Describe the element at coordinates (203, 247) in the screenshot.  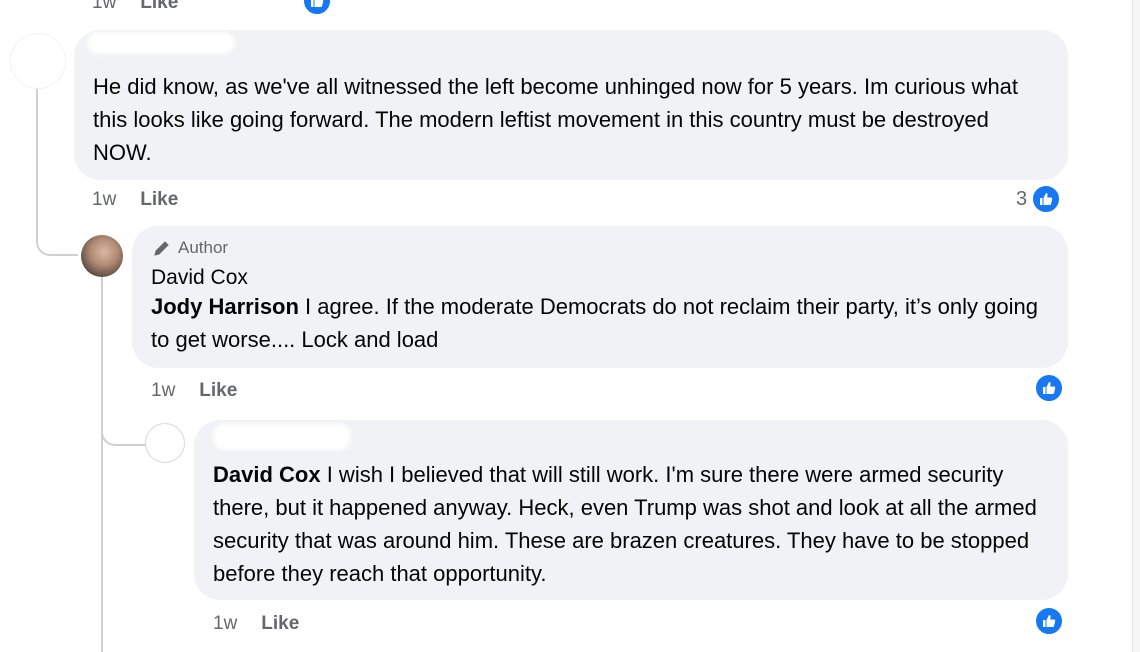
I see `author-label: Author` at that location.